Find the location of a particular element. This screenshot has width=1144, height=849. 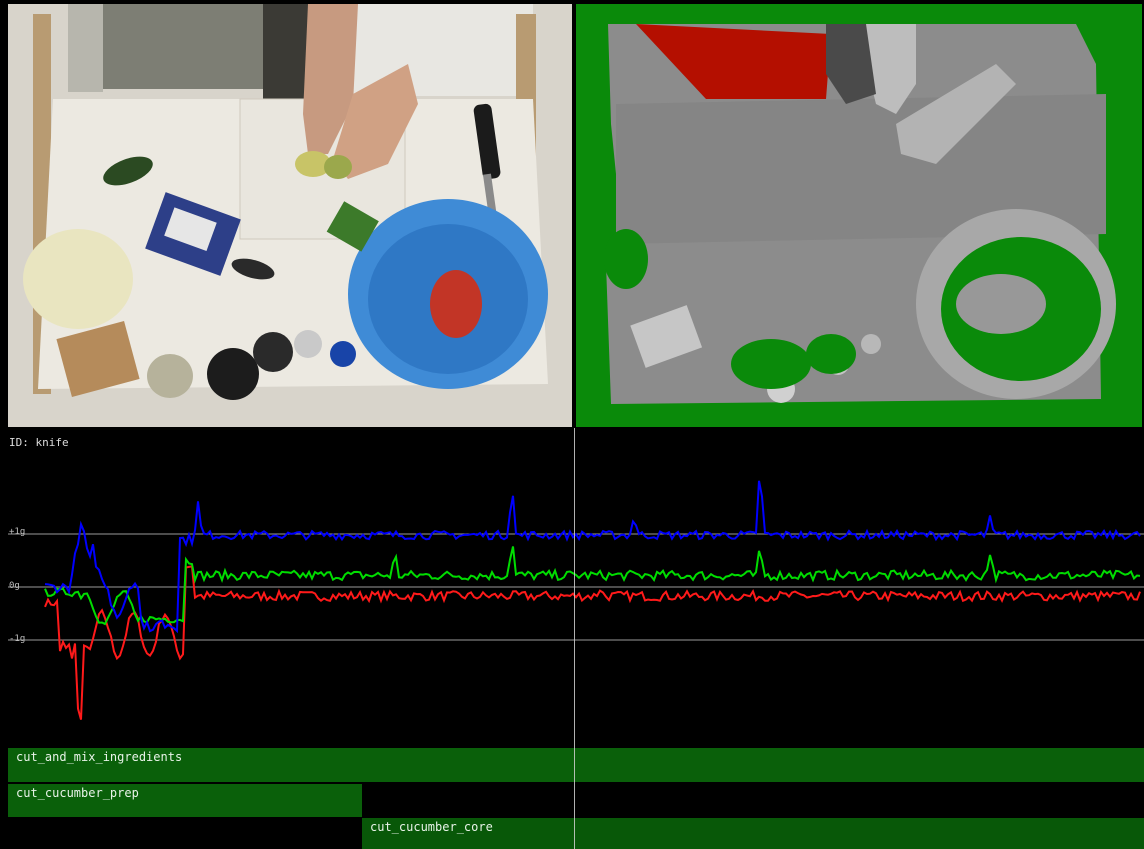

activity-label: cut_cucumber_core is located at coordinates (431, 827).